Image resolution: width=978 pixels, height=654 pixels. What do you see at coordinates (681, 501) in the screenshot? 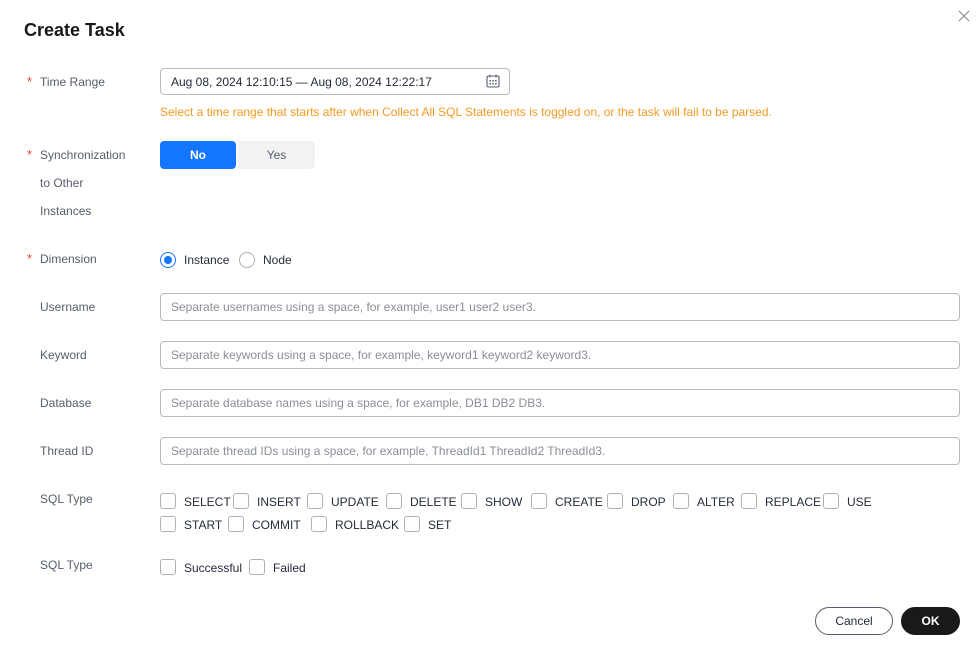
I see `checkbox-alter` at bounding box center [681, 501].